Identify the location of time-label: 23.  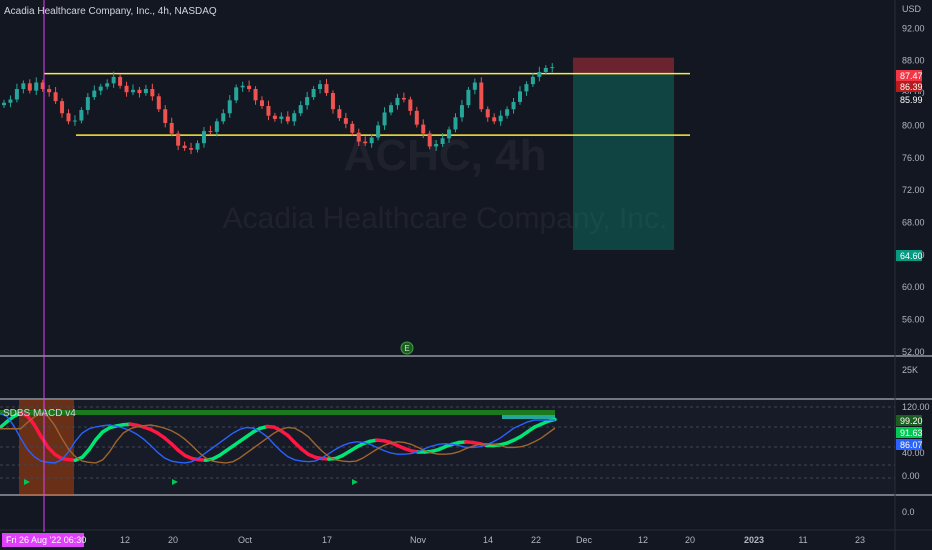
(860, 540).